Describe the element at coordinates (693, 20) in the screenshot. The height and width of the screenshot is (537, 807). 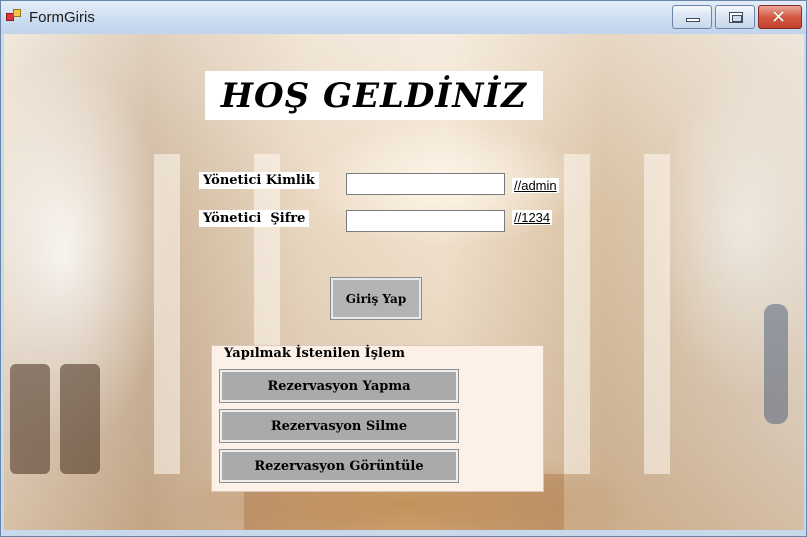
I see `minimize-icon` at that location.